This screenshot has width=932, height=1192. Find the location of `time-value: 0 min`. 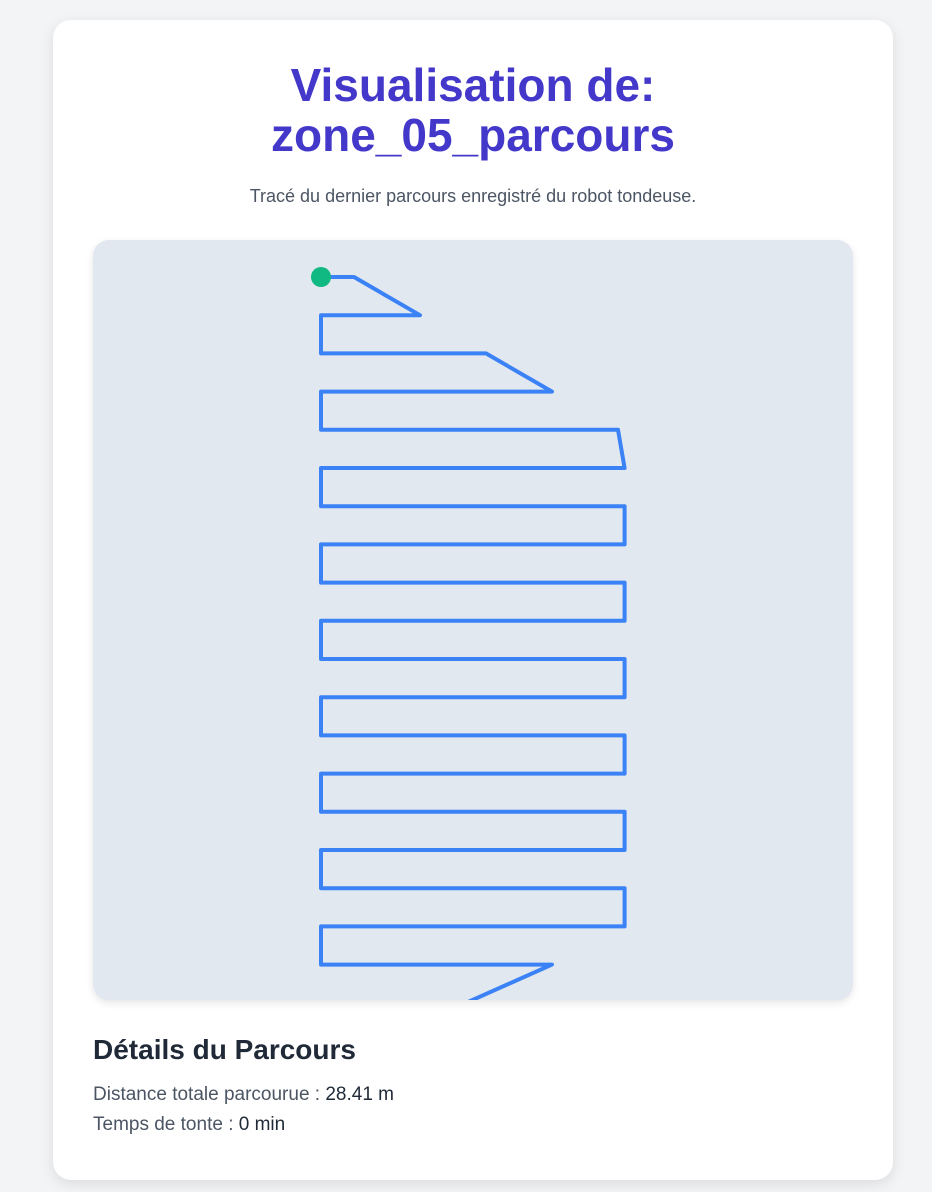

time-value: 0 min is located at coordinates (262, 1124).